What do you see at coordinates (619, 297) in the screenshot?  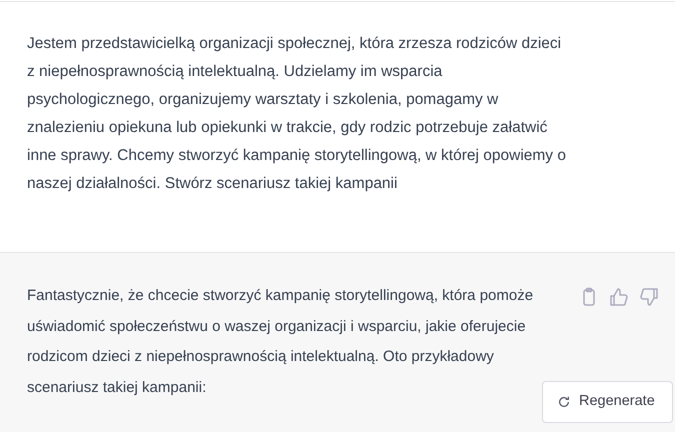 I see `thumbs-up-icon` at bounding box center [619, 297].